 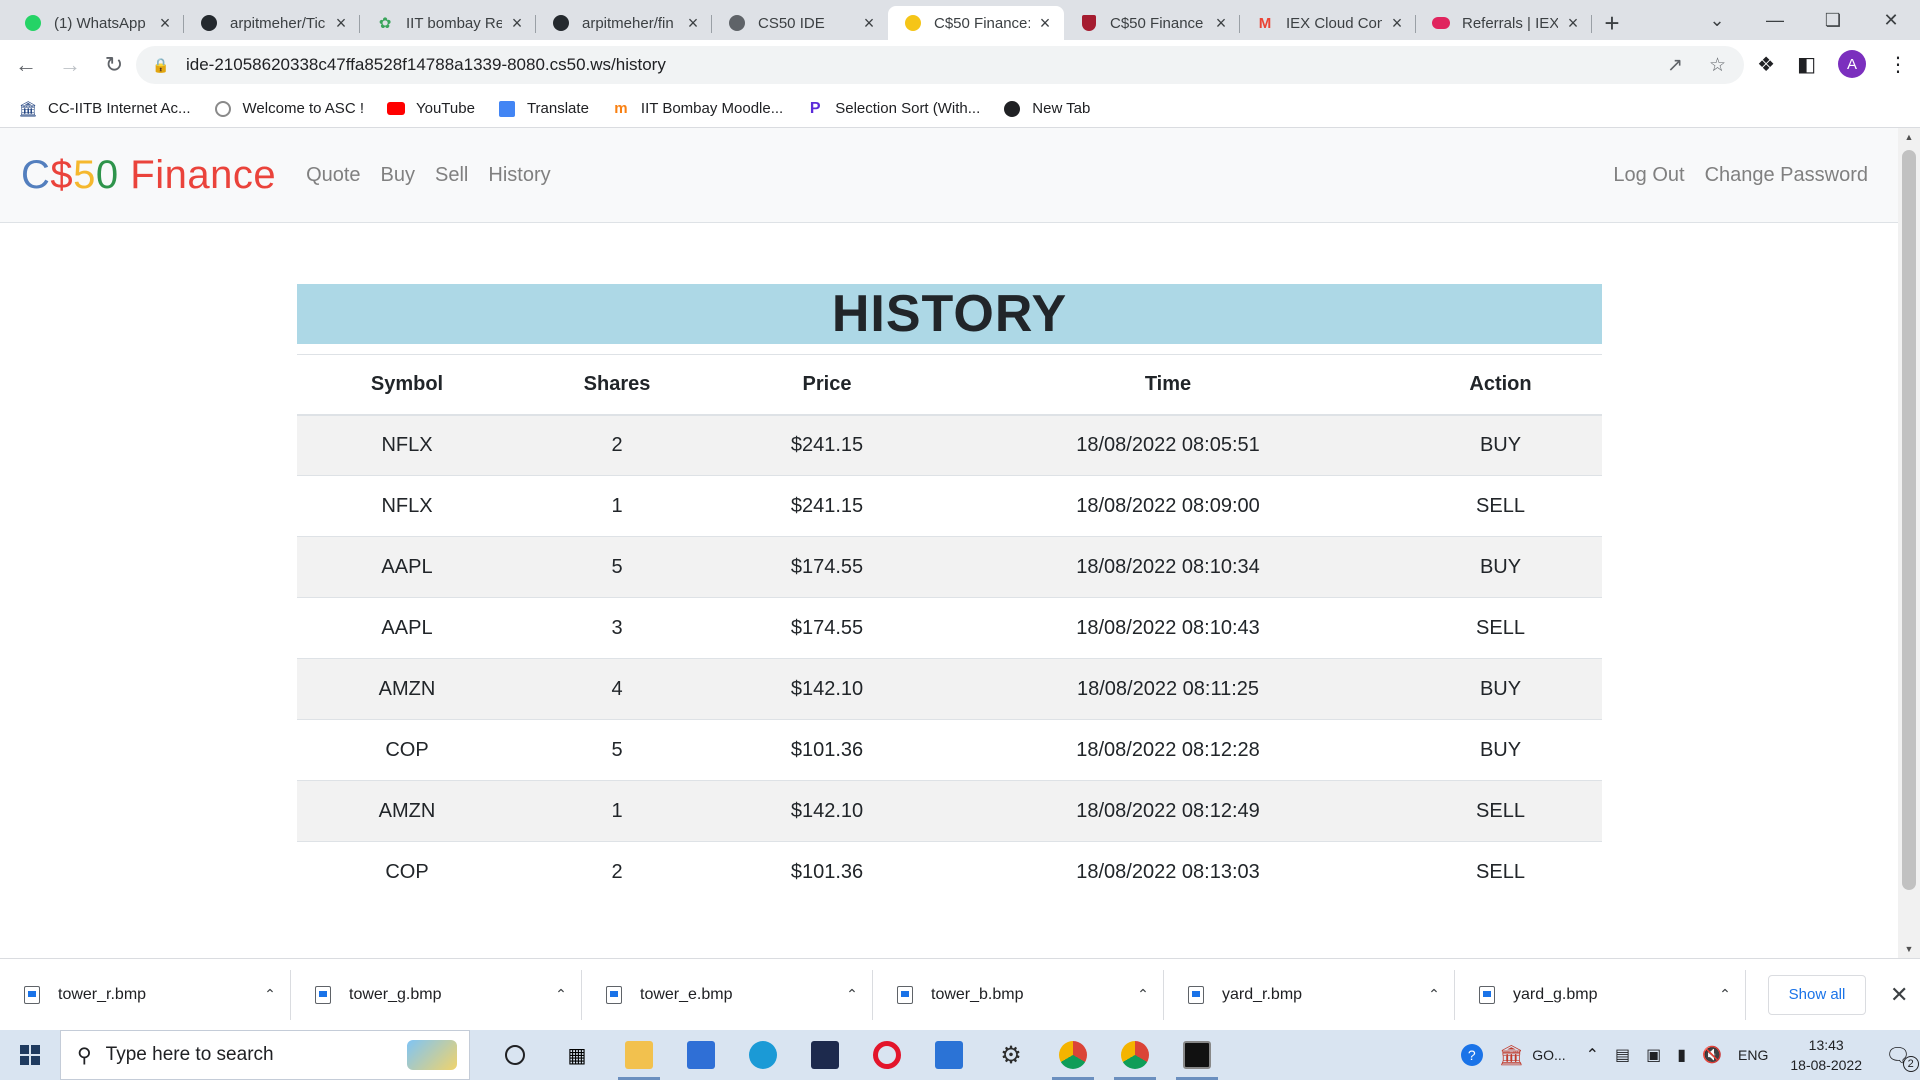 I want to click on download-filename: tower_b.bmp, so click(x=1027, y=995).